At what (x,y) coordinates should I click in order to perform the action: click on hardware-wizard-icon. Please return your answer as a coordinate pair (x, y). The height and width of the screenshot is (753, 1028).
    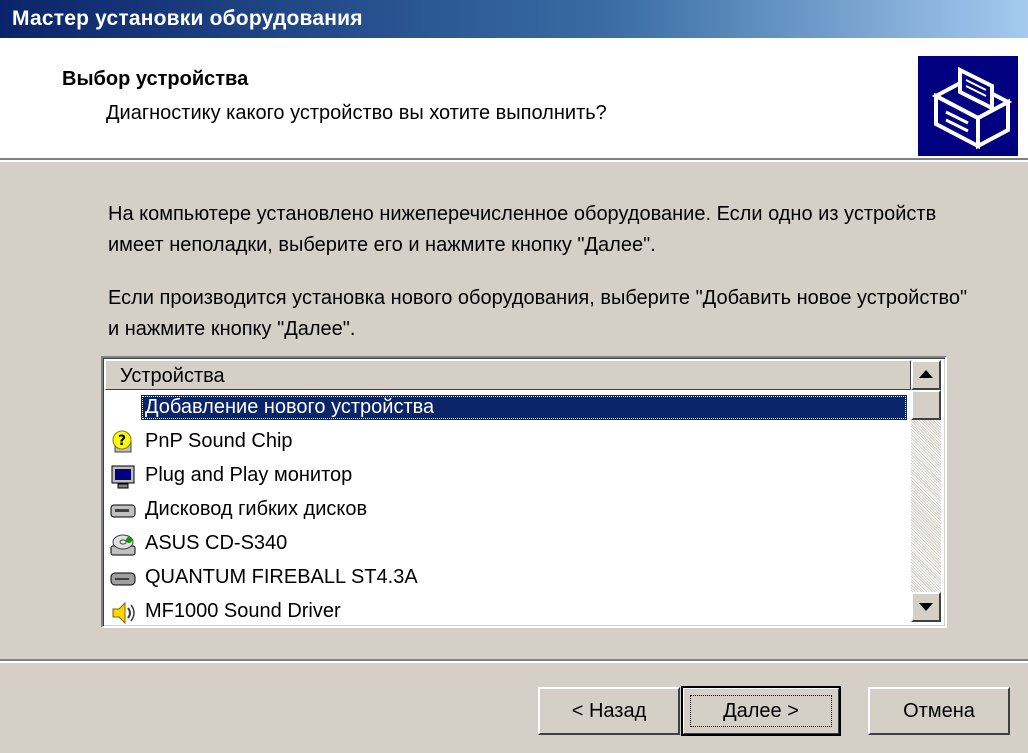
    Looking at the image, I should click on (968, 106).